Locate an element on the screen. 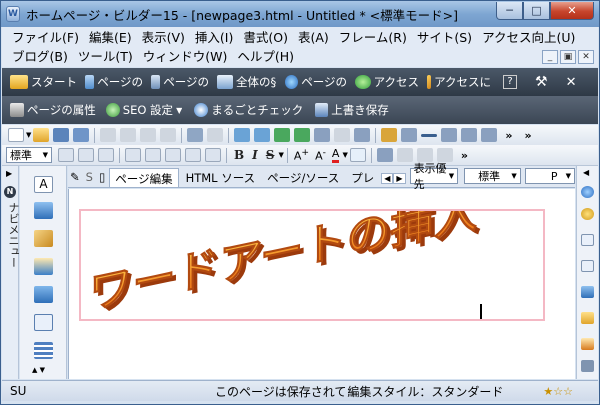  decrease-indent-icon is located at coordinates (213, 155).